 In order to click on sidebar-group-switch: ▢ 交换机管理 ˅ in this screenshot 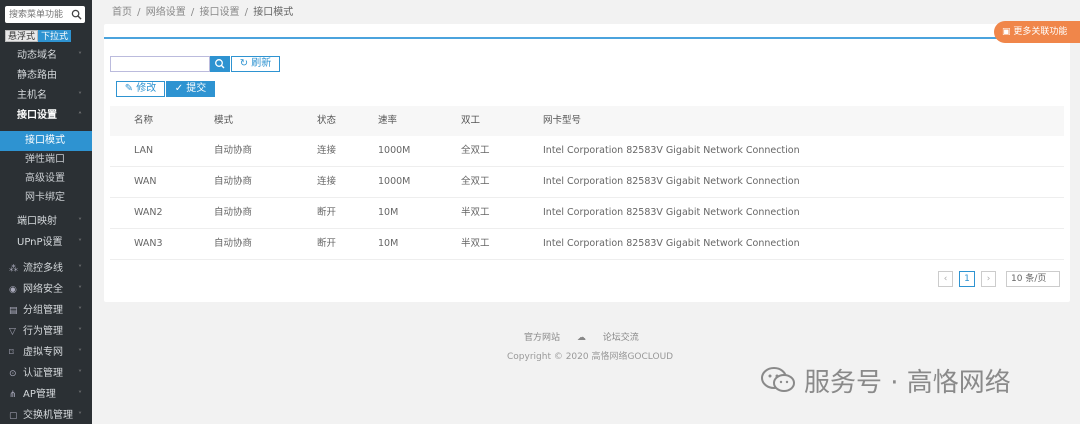, I will do `click(46, 414)`.